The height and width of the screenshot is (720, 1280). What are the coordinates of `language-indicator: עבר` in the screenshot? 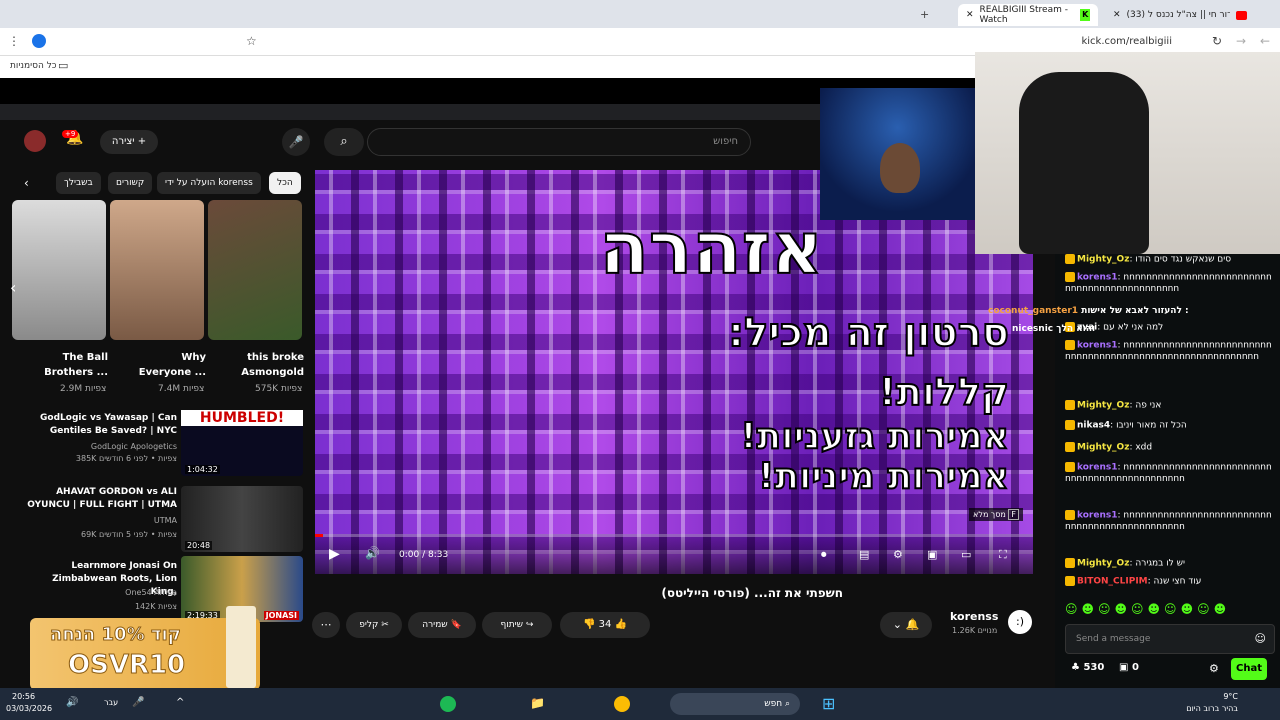 It's located at (111, 702).